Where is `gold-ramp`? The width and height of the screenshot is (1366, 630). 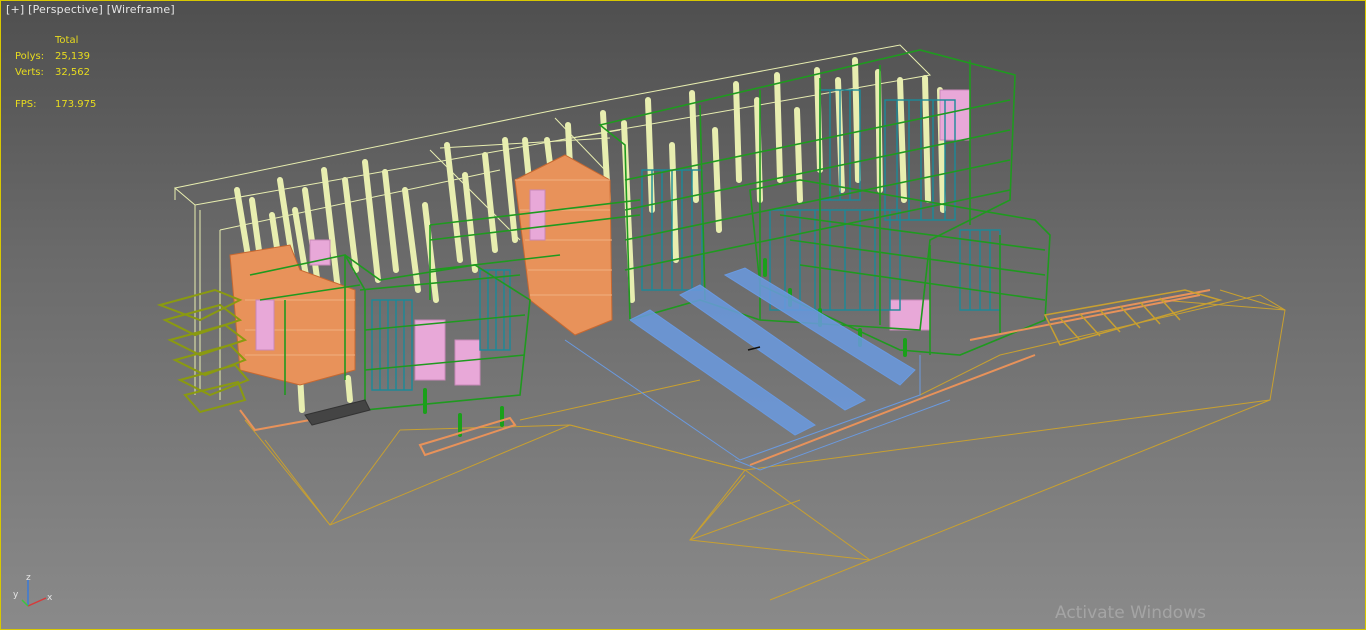
gold-ramp is located at coordinates (1133, 317).